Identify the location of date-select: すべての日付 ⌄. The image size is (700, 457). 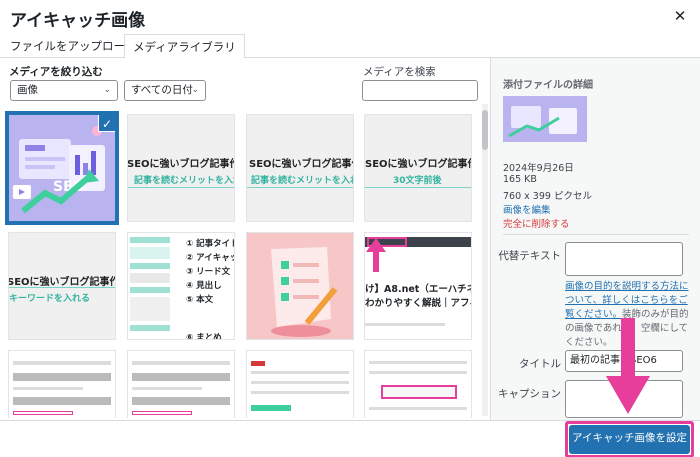
(165, 90).